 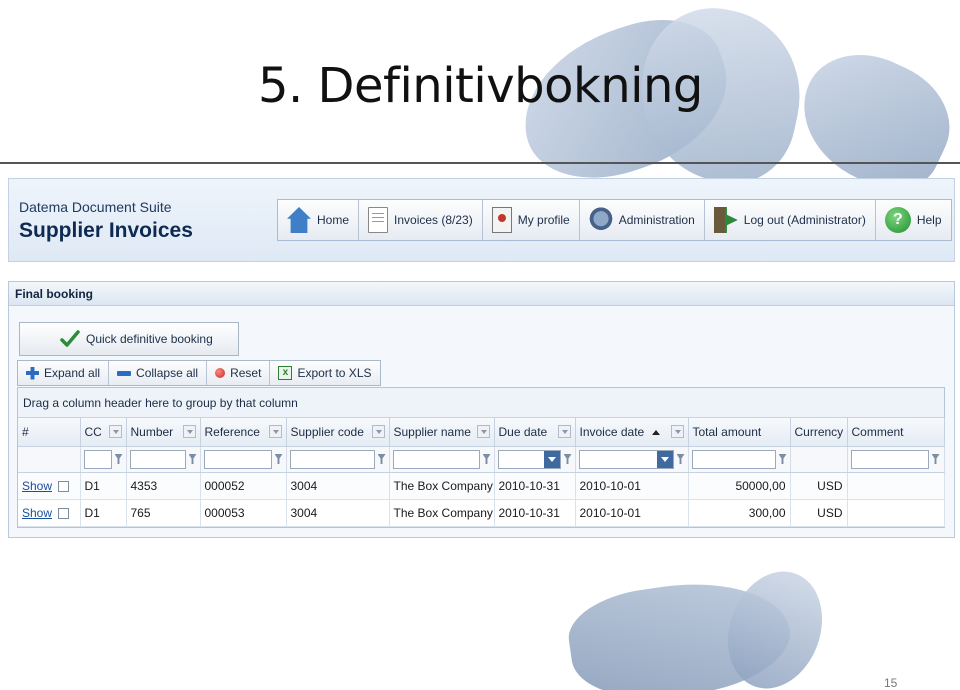 What do you see at coordinates (739, 486) in the screenshot?
I see `total-amount-cell: 50000,00` at bounding box center [739, 486].